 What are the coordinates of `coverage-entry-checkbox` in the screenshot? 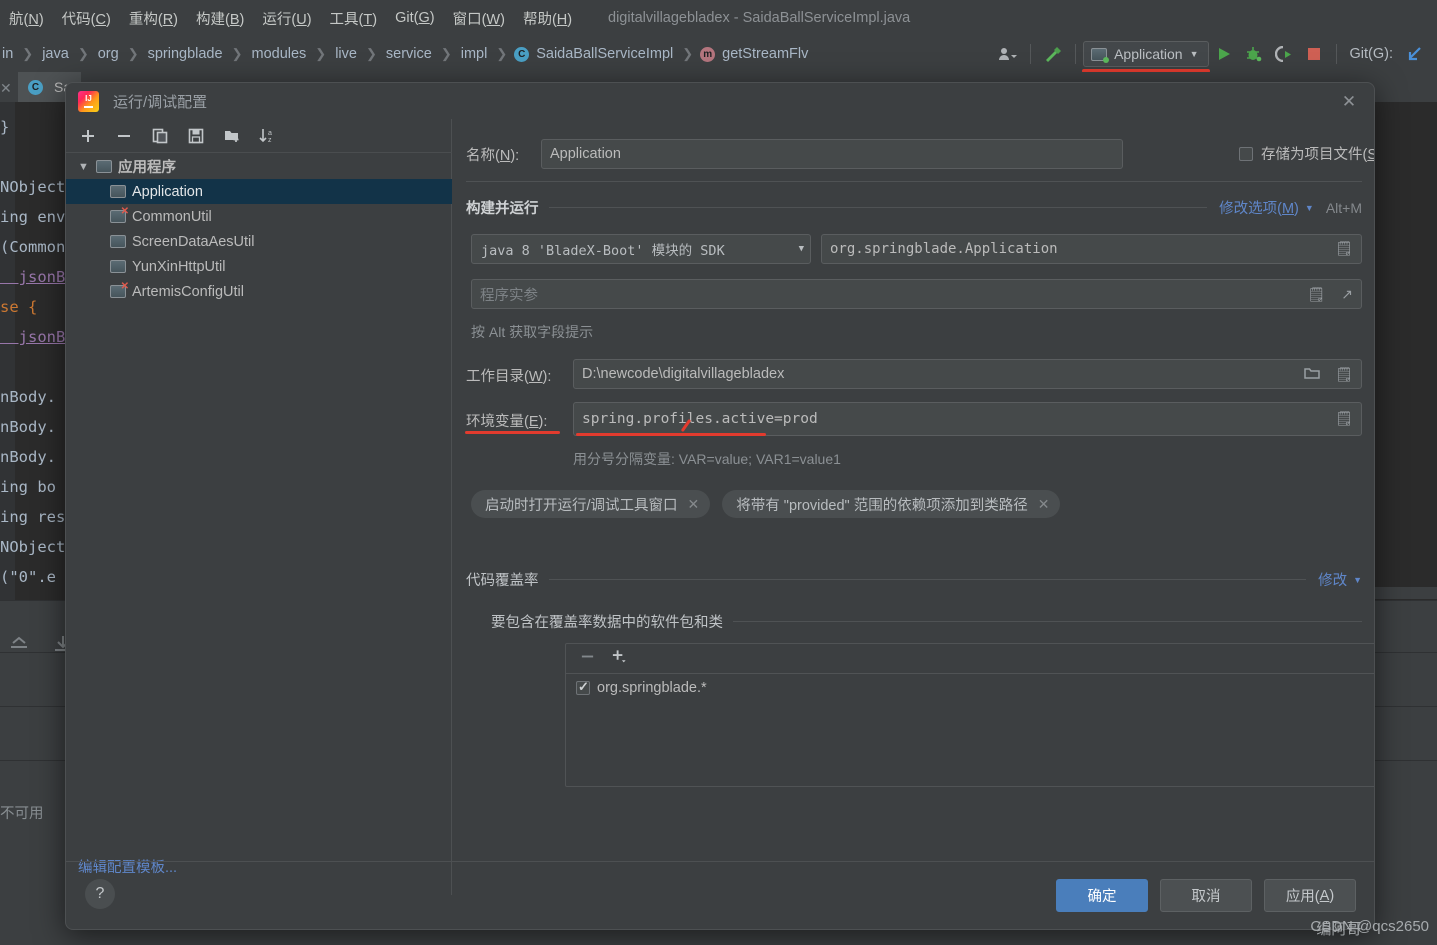 It's located at (583, 687).